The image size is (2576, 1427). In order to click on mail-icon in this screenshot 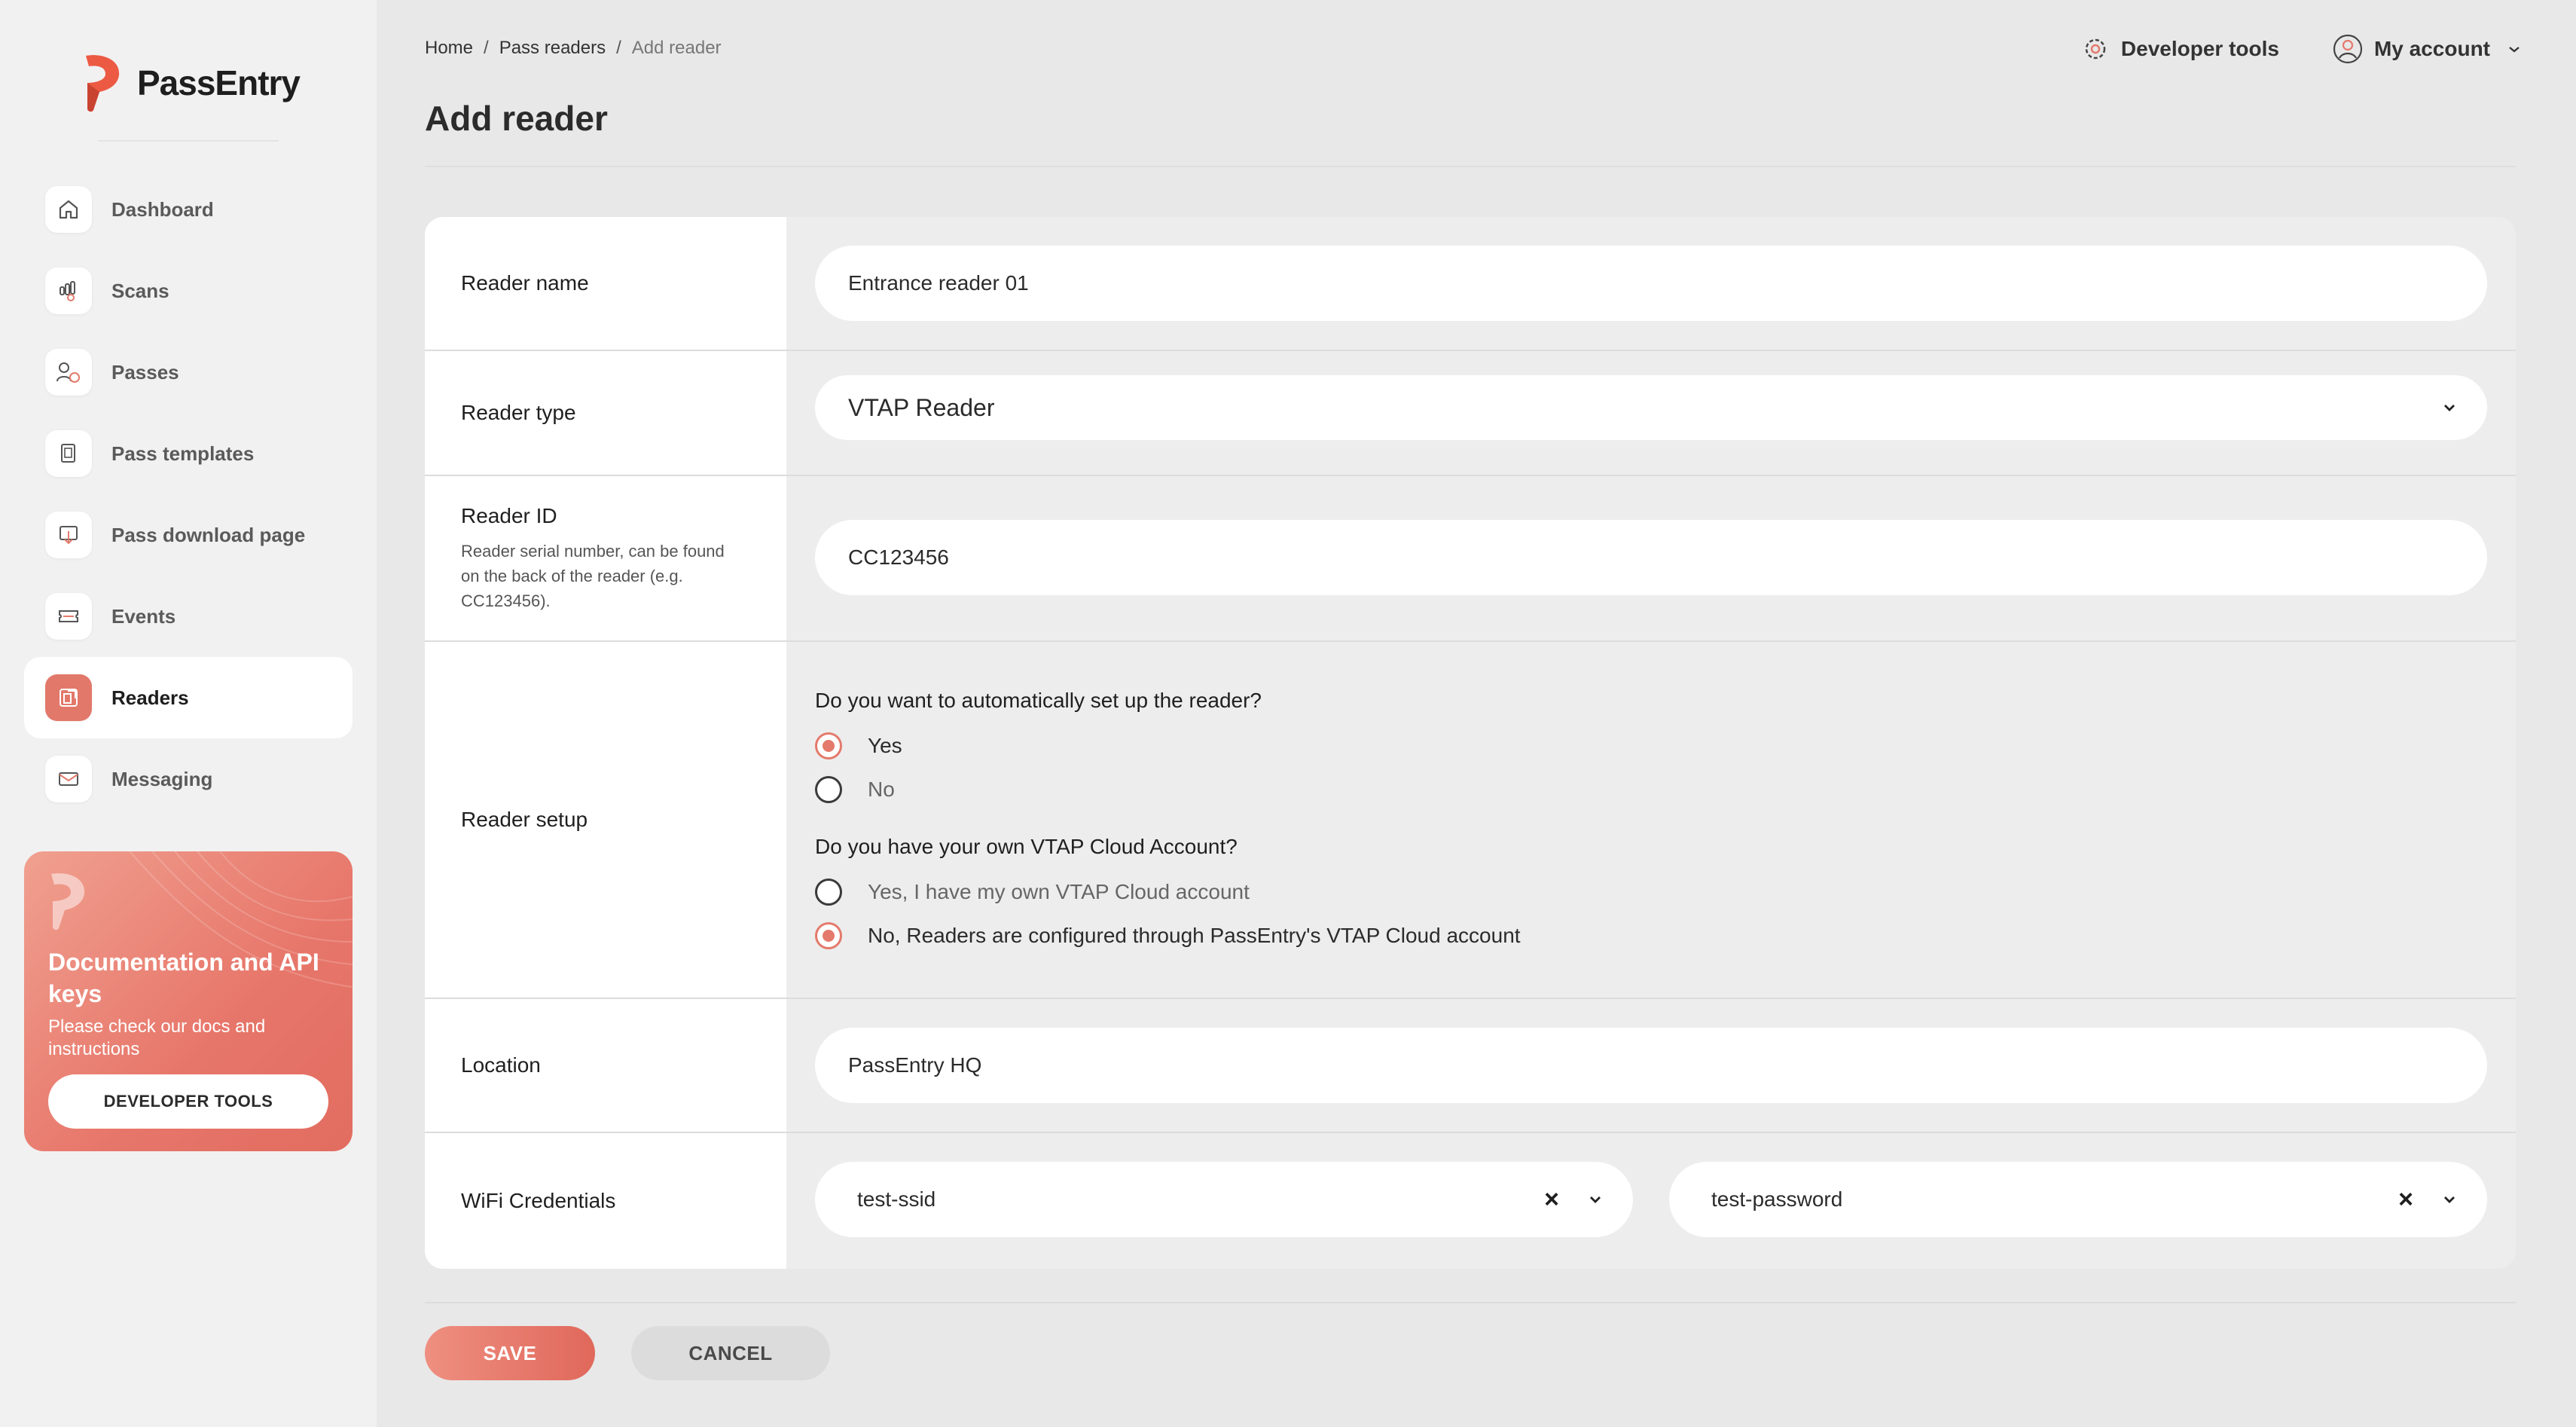, I will do `click(69, 779)`.